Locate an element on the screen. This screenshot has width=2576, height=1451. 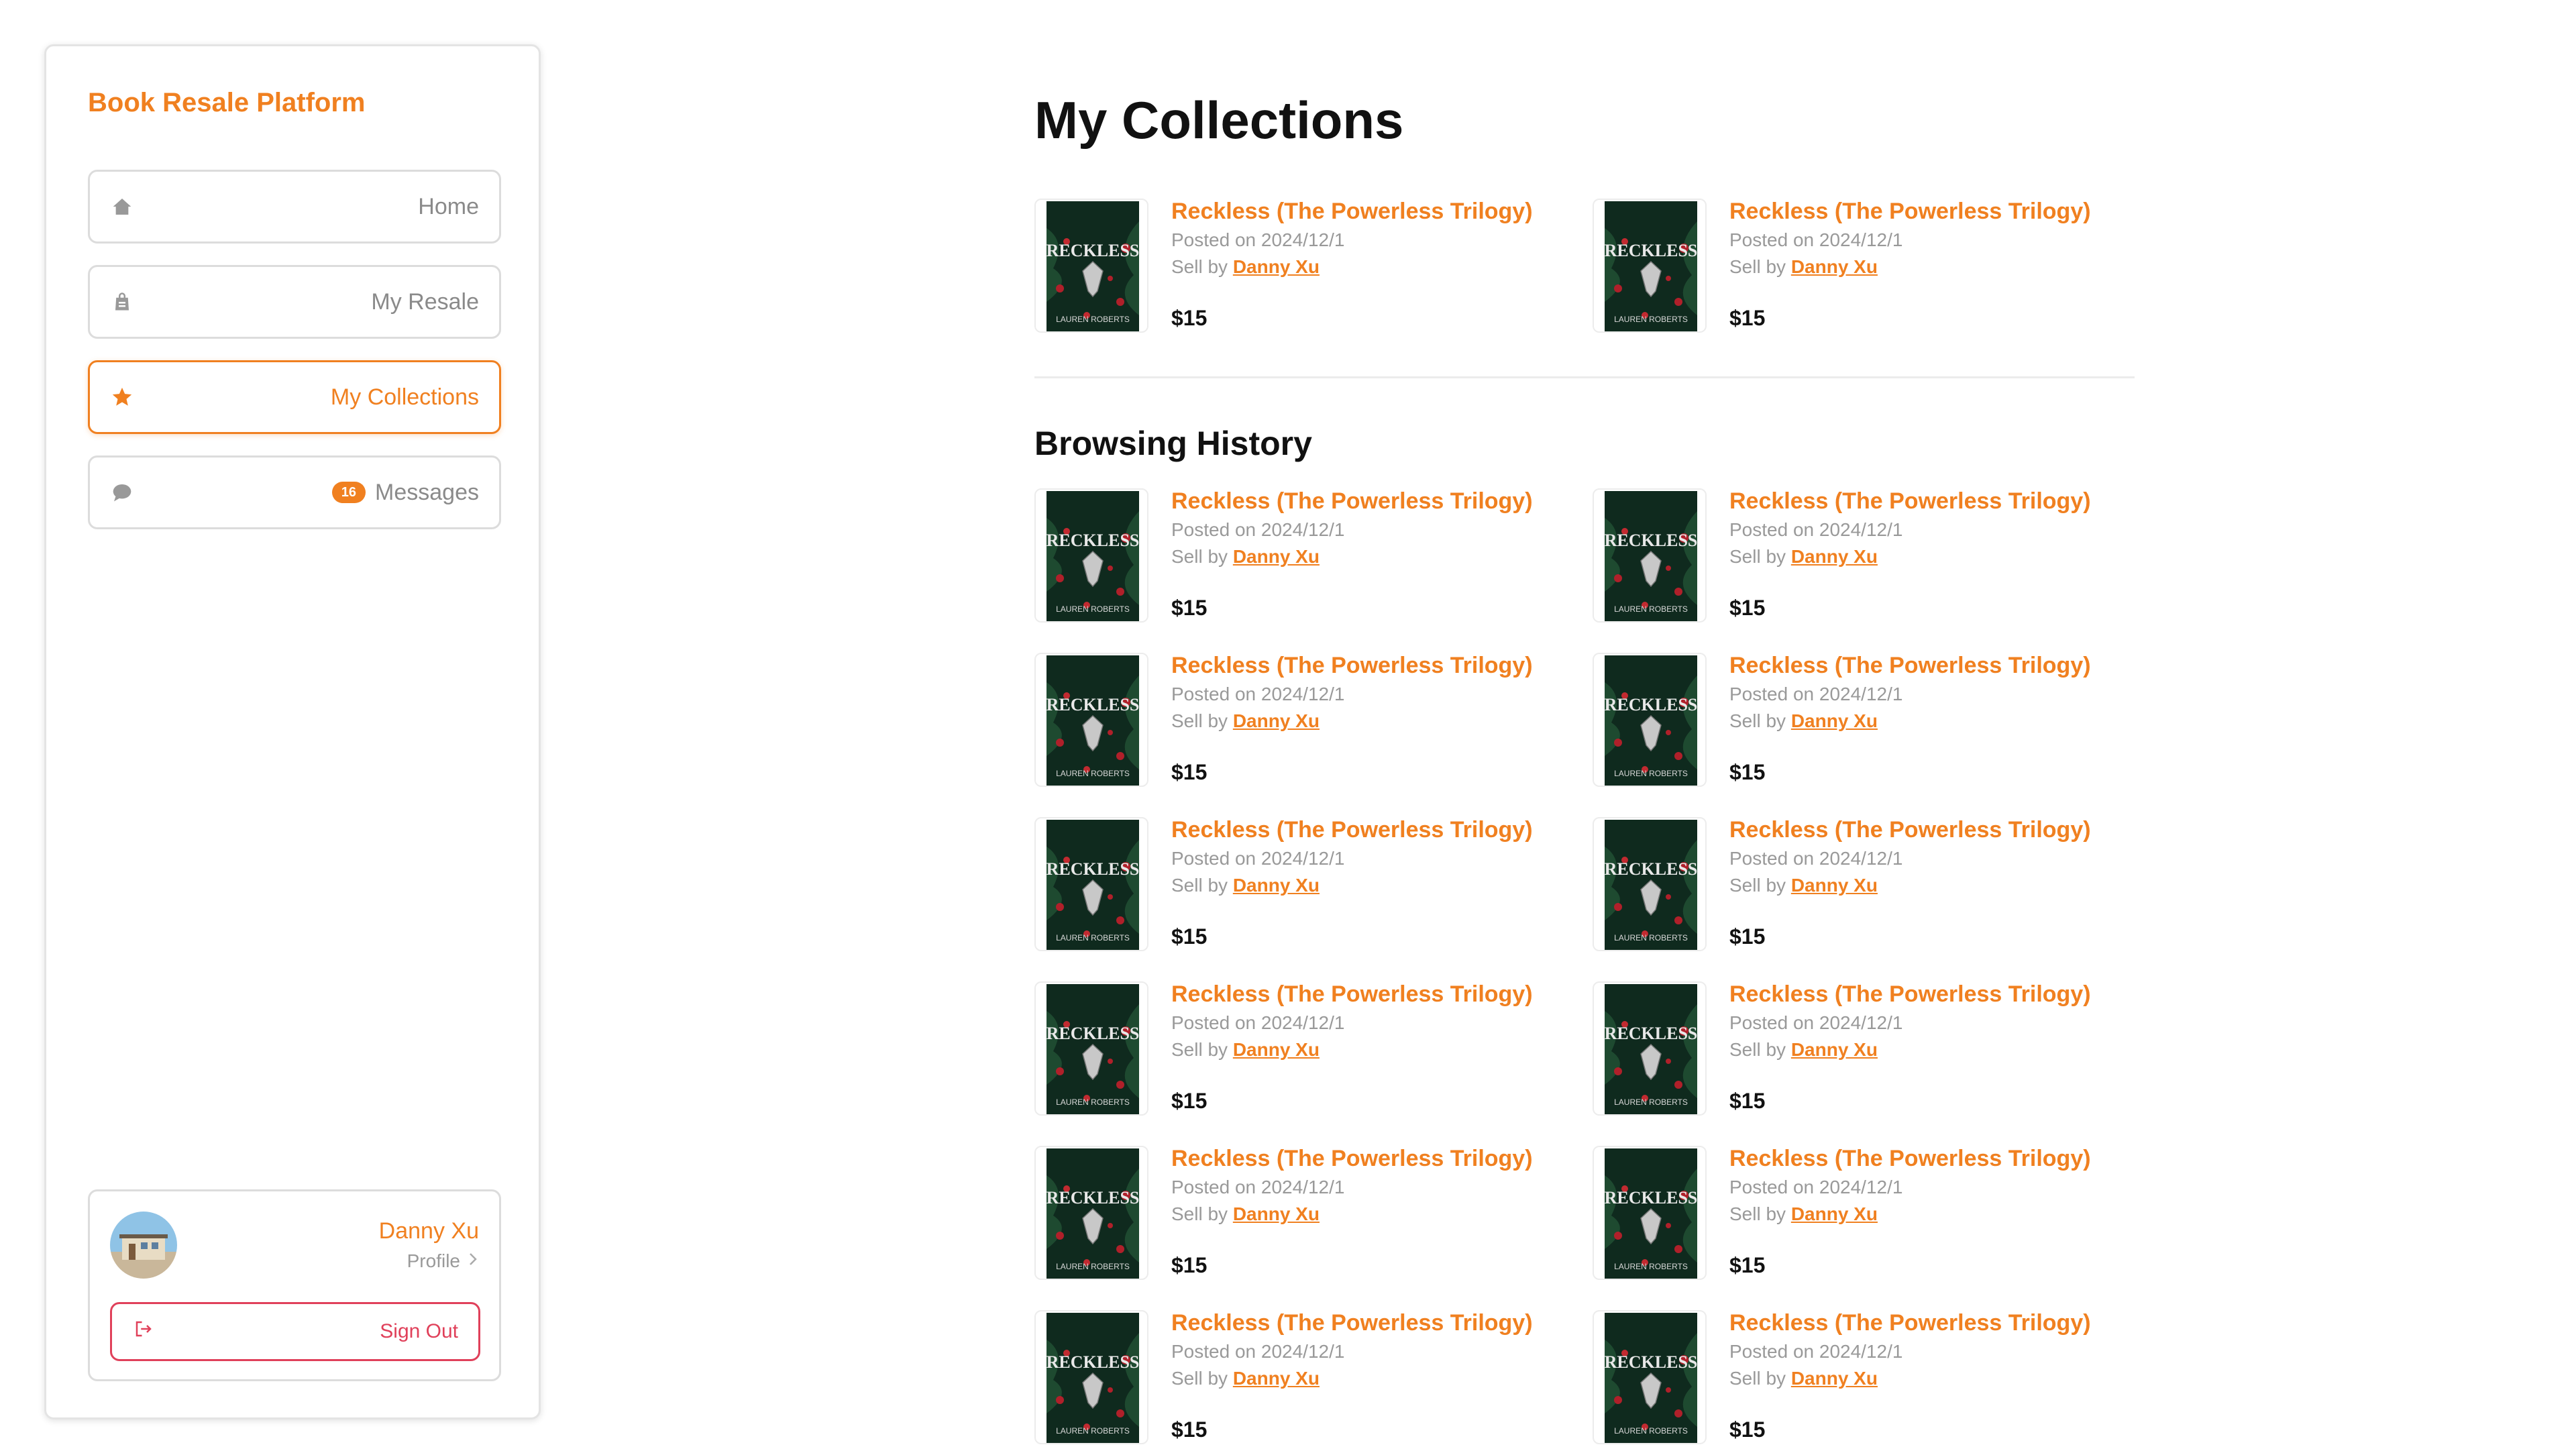
sign-out-button: Sign Out is located at coordinates (295, 1331).